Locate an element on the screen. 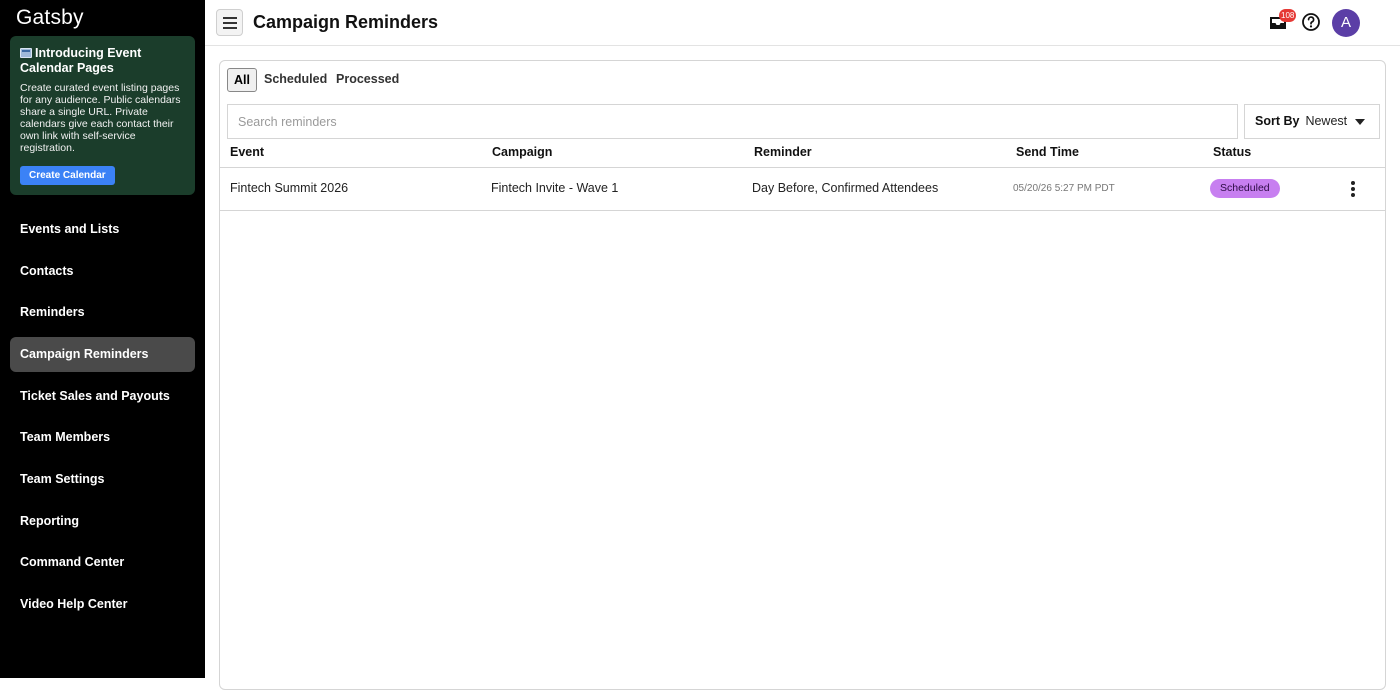 The width and height of the screenshot is (1400, 690). row-event: Fintech Summit 2026 is located at coordinates (289, 188).